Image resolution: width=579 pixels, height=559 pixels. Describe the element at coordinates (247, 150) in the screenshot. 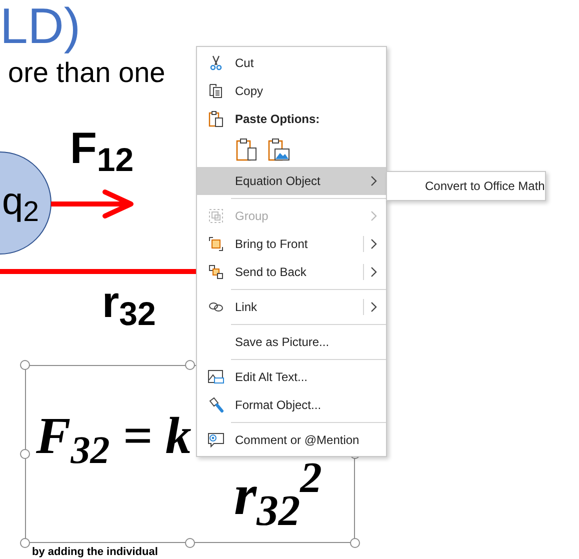

I see `paste-keep-button` at that location.